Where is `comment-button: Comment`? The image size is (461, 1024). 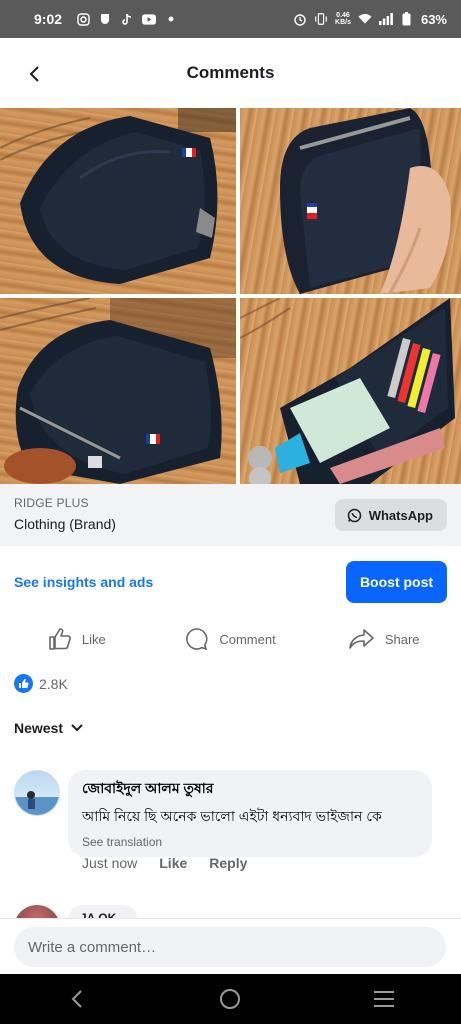 comment-button: Comment is located at coordinates (231, 639).